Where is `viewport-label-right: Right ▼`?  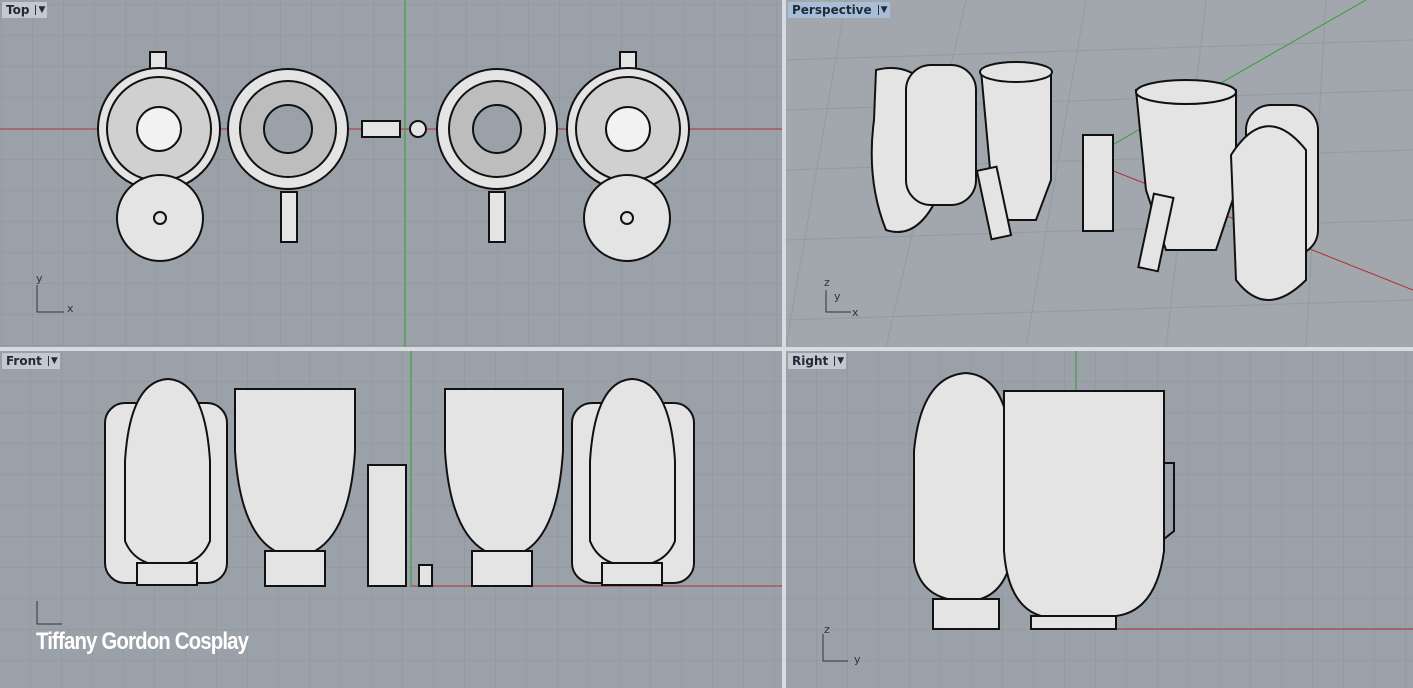
viewport-label-right: Right ▼ is located at coordinates (817, 361).